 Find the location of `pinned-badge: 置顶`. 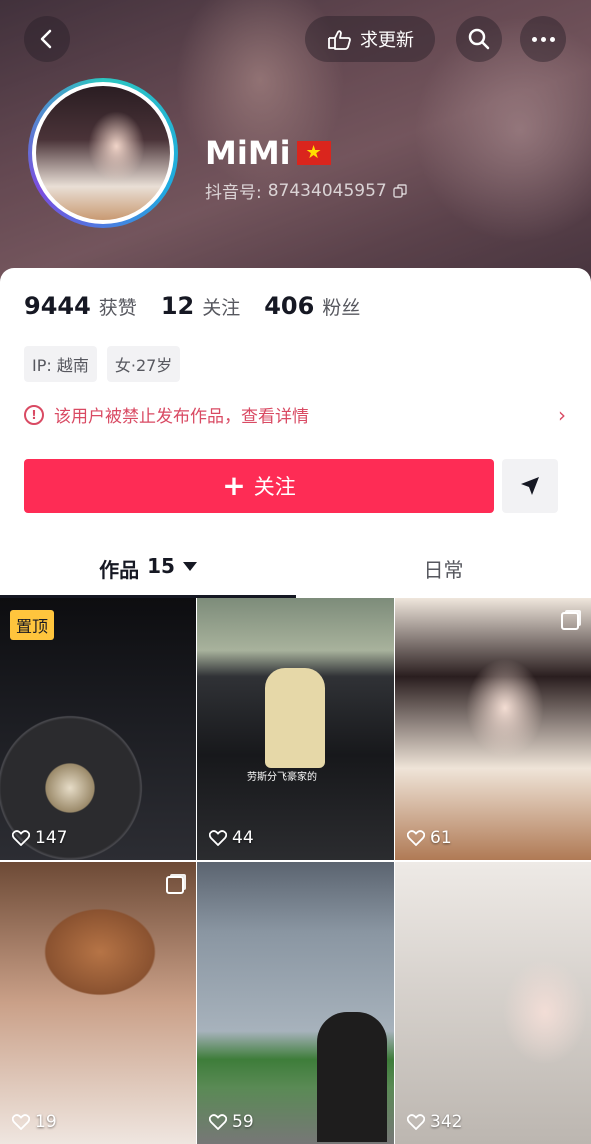

pinned-badge: 置顶 is located at coordinates (32, 625).